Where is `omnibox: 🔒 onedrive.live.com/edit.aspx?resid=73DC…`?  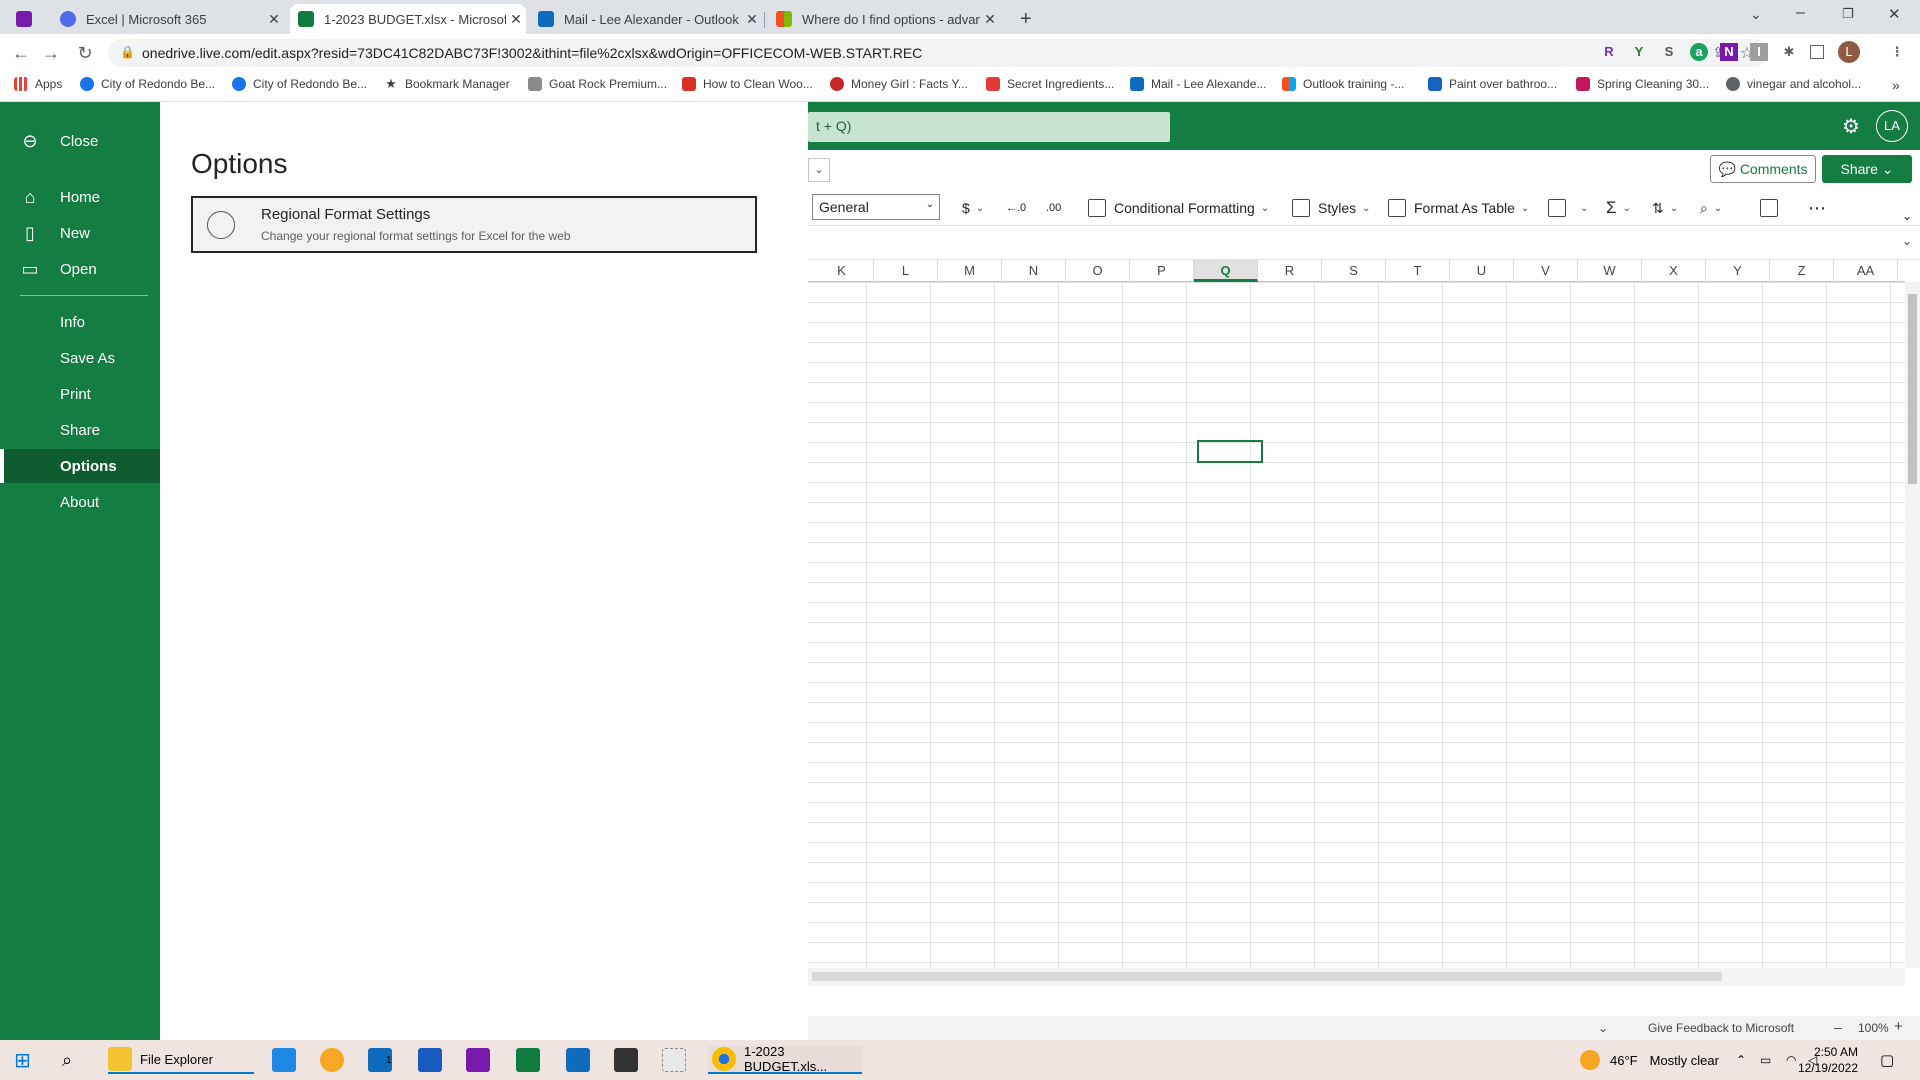
omnibox: 🔒 onedrive.live.com/edit.aspx?resid=73DC… is located at coordinates (938, 53).